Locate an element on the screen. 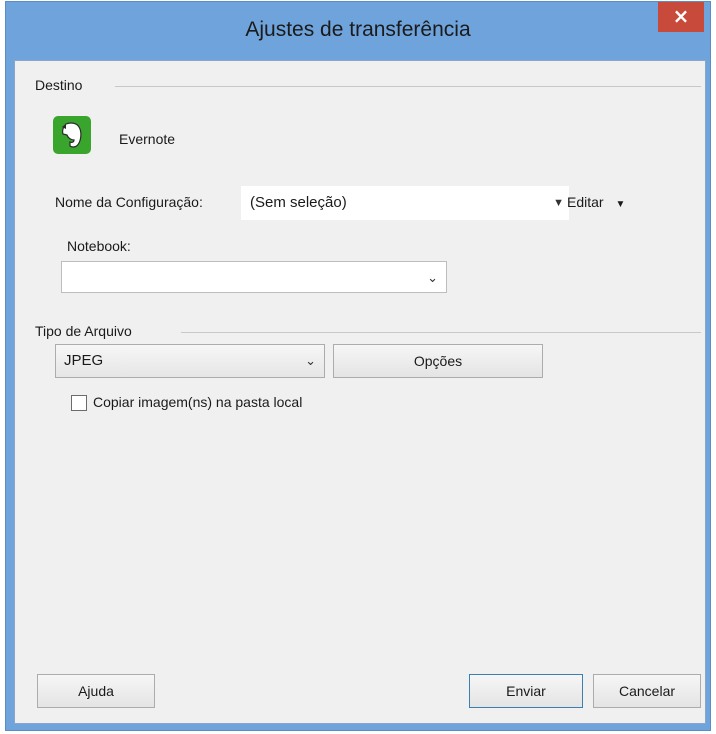 This screenshot has height=734, width=716. config-name-label: Nome da Configuração: is located at coordinates (129, 202).